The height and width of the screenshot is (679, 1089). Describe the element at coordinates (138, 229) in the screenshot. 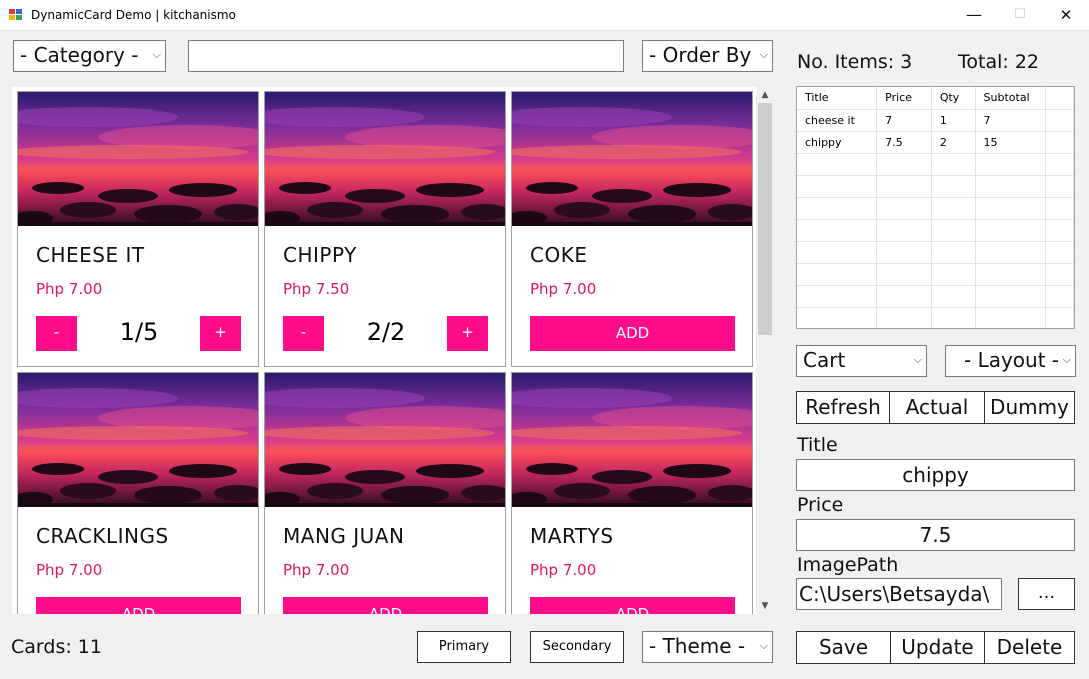

I see `product-card-cheese-it: CHEESE IT Php 7.00 - 1/5 +` at that location.